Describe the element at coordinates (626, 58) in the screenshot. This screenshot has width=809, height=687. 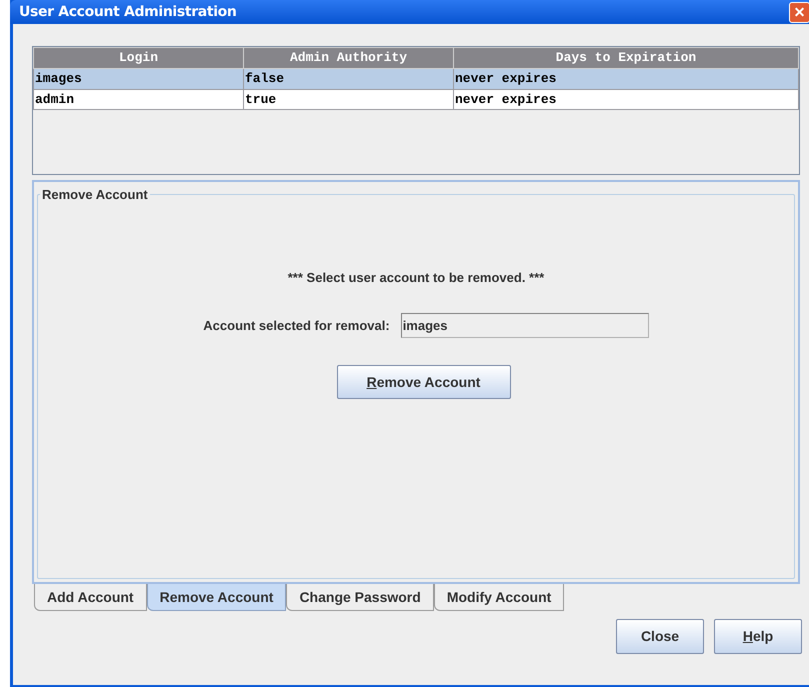
I see `column-header: Days to Expiration` at that location.